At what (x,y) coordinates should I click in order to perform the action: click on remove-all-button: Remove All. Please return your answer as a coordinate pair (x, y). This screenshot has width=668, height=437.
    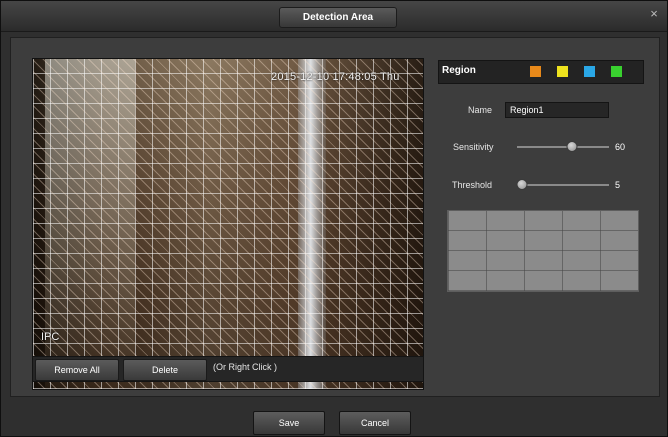
    Looking at the image, I should click on (77, 370).